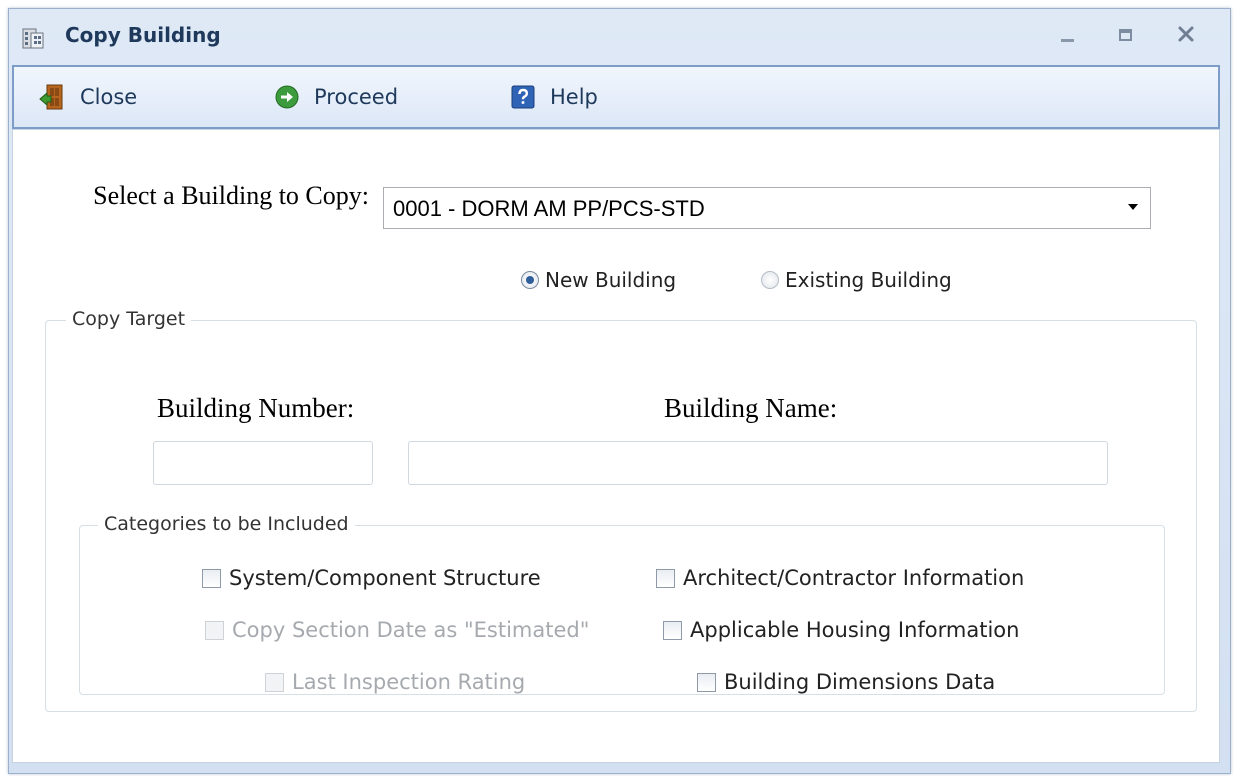  What do you see at coordinates (129, 319) in the screenshot?
I see `copy-target-legend: Copy Target` at bounding box center [129, 319].